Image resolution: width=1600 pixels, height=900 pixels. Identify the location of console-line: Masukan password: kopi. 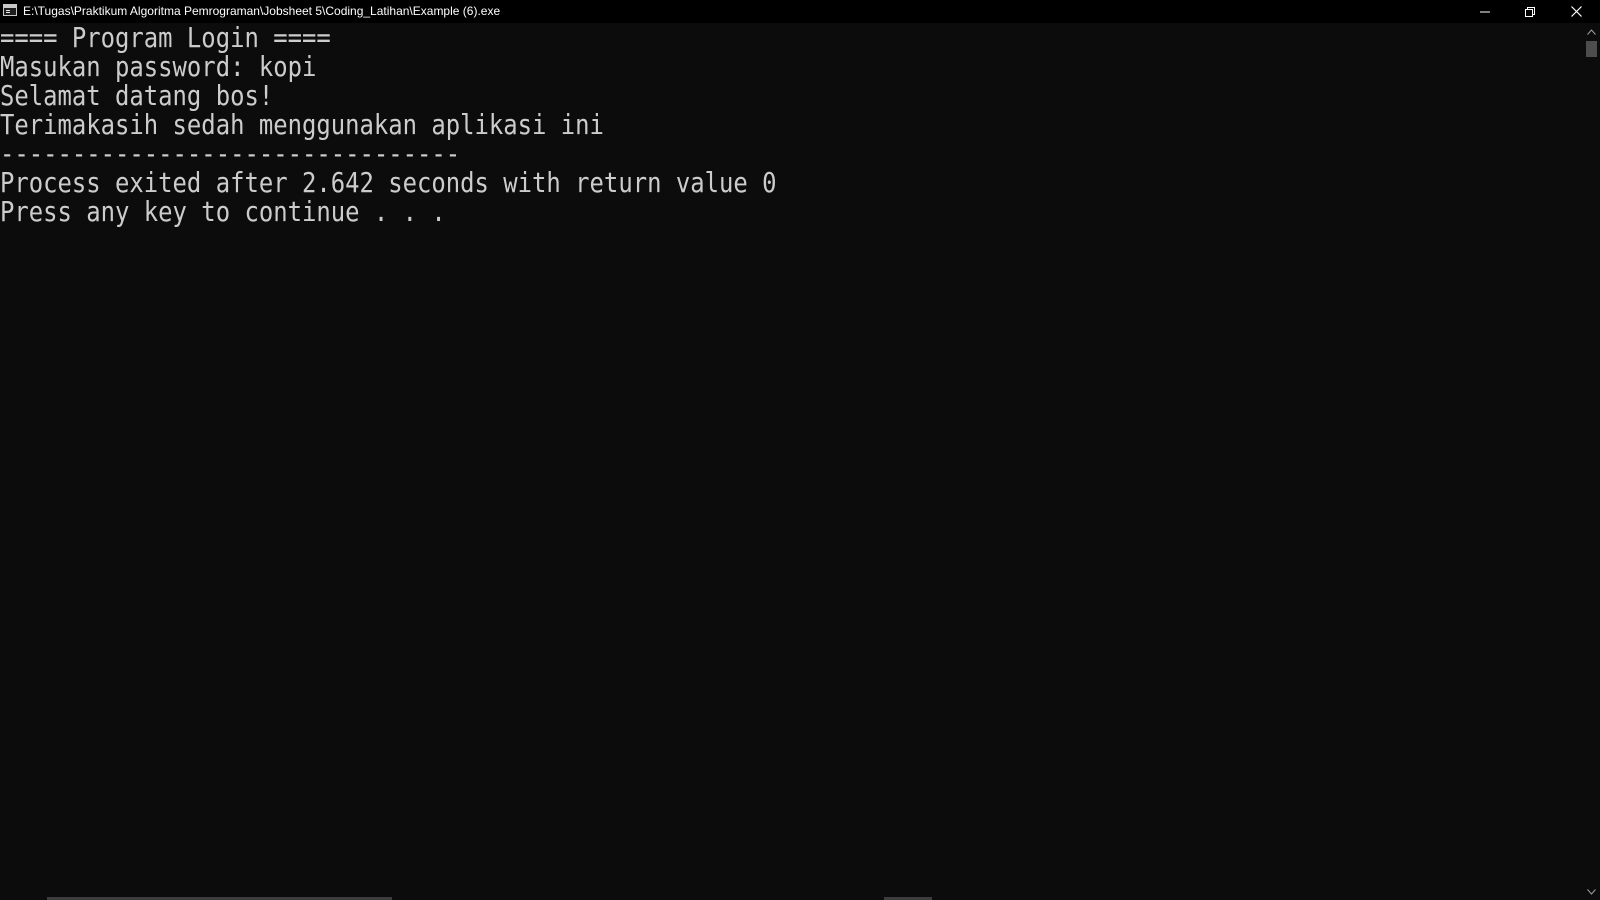
(158, 66).